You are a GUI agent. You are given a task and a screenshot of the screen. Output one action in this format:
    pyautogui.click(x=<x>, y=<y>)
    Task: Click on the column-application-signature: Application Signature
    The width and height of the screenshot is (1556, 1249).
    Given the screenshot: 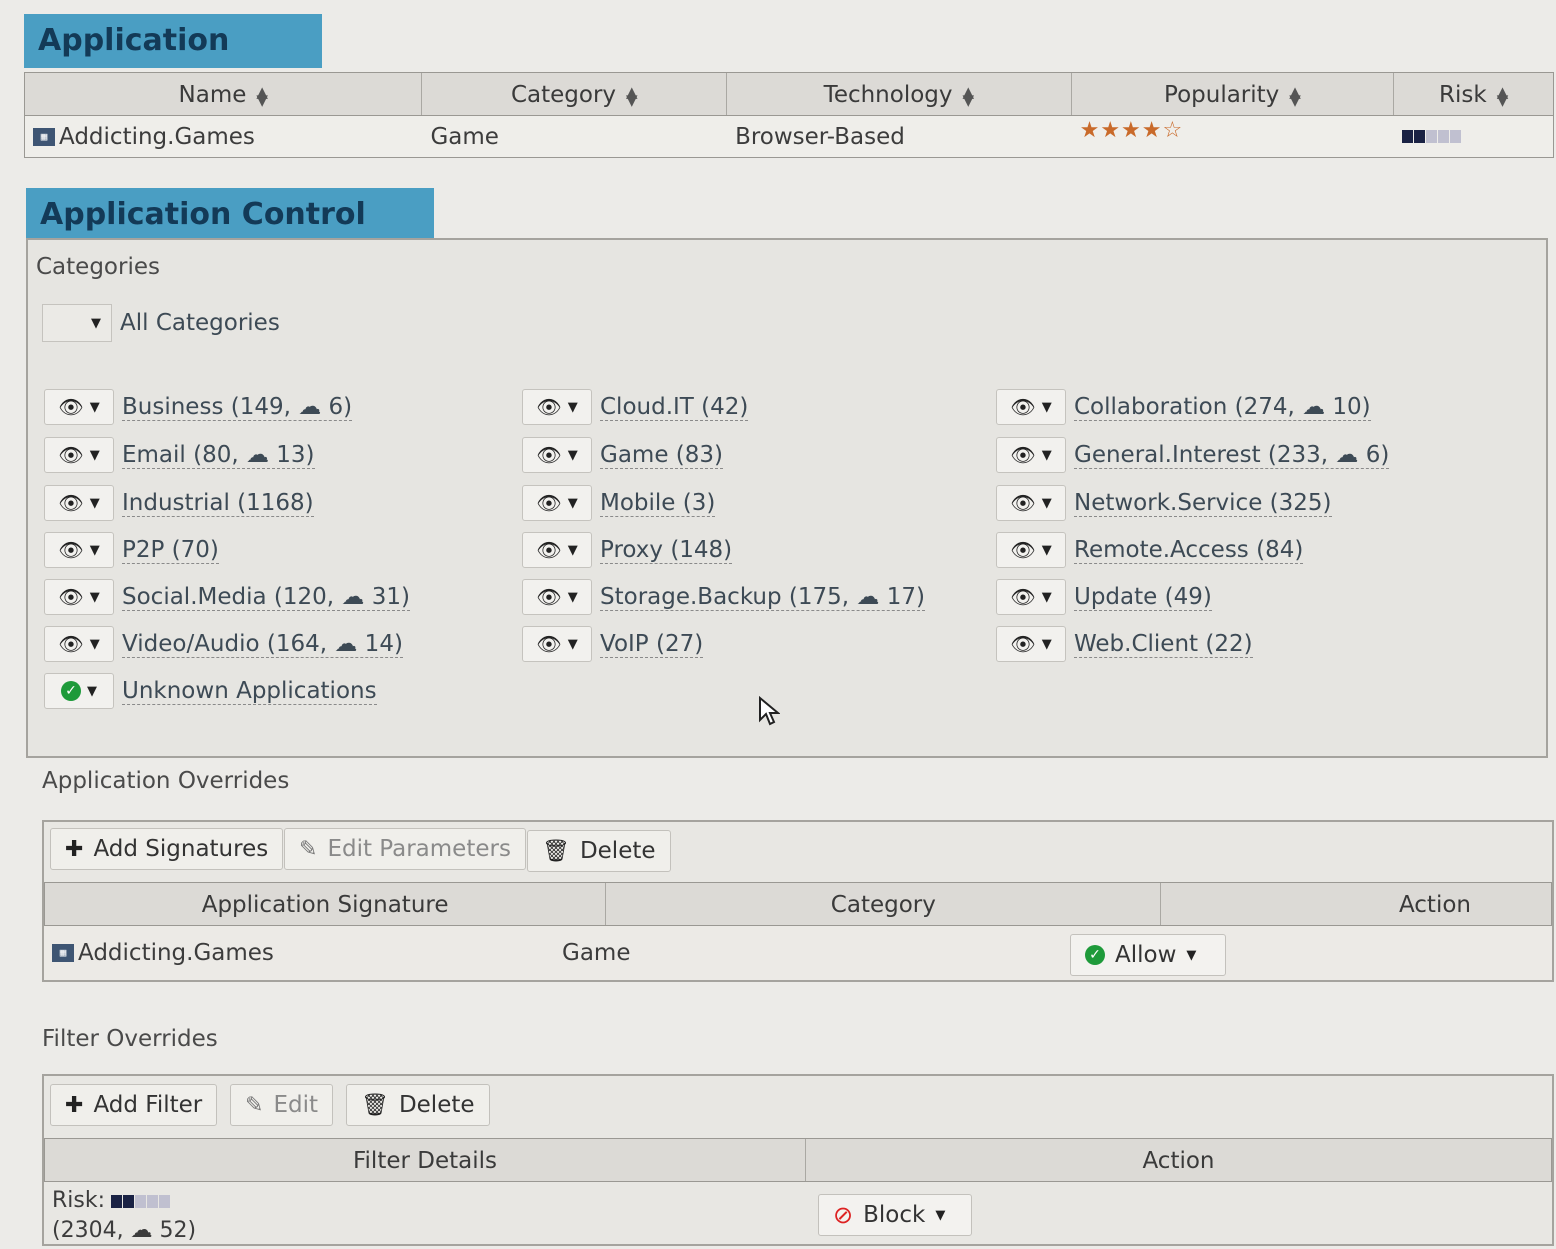 What is the action you would take?
    pyautogui.click(x=326, y=904)
    